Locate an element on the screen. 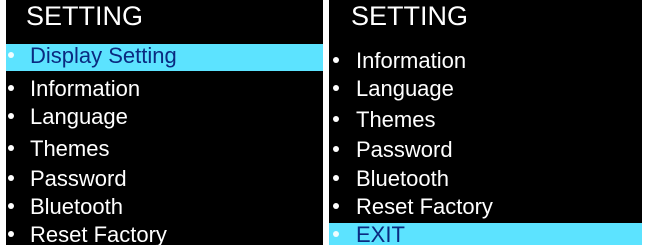 This screenshot has height=245, width=648. menu-item-display-setting: Display Setting is located at coordinates (164, 57).